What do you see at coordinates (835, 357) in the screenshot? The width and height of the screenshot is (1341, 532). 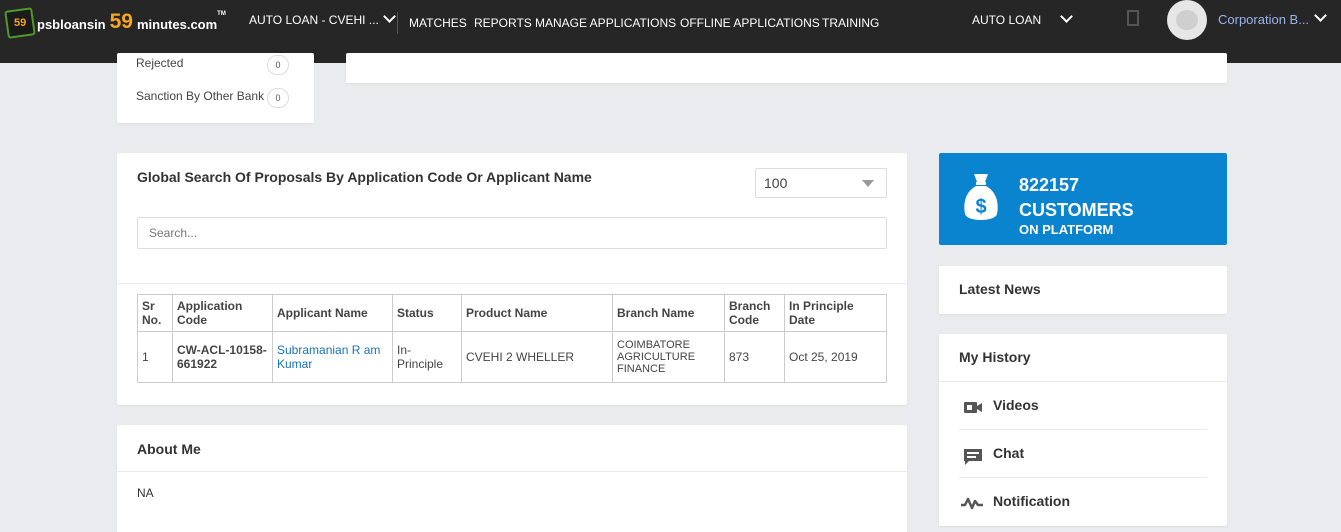 I see `cell-in-principle-date: Oct 25, 2019` at bounding box center [835, 357].